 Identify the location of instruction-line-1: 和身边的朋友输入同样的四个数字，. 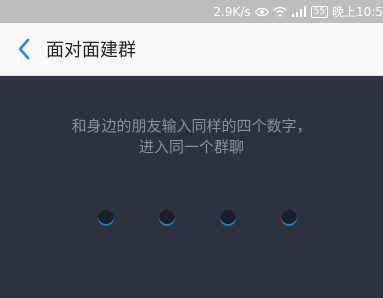
(191, 126).